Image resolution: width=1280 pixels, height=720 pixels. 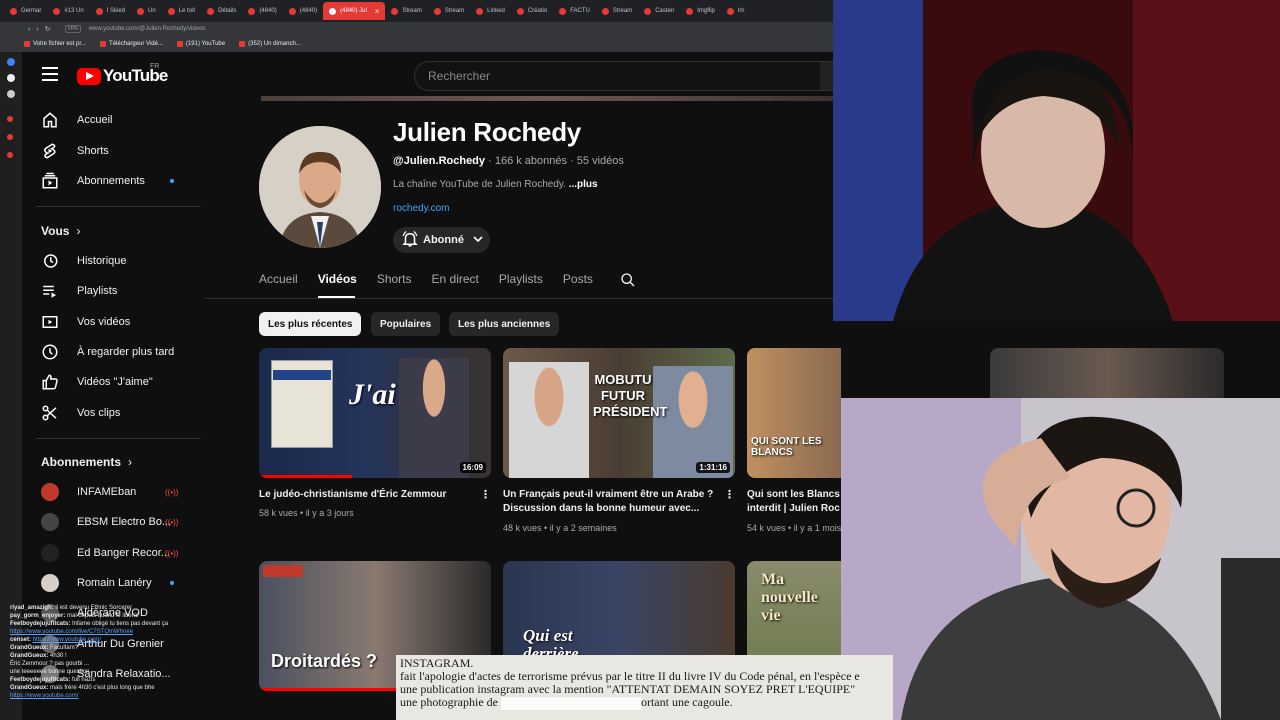 What do you see at coordinates (490, 11) in the screenshot?
I see `browser-tab: Linked` at bounding box center [490, 11].